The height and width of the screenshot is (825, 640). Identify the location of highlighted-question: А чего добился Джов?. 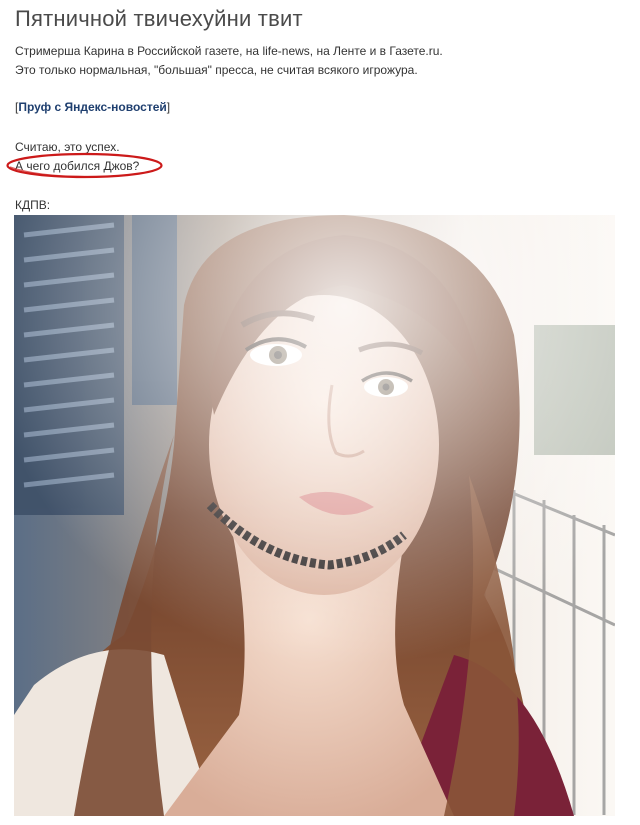
(84, 165).